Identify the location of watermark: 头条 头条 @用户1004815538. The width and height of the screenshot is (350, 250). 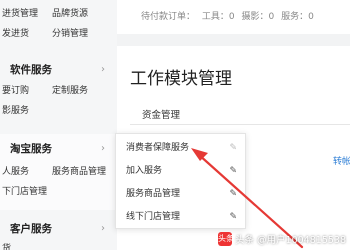
(282, 239).